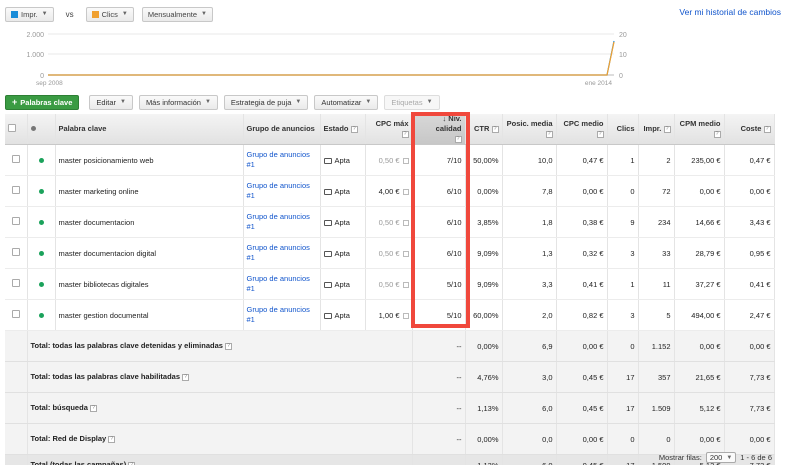 The image size is (786, 465). I want to click on header-avg-cpm: CPM medio ?, so click(699, 129).